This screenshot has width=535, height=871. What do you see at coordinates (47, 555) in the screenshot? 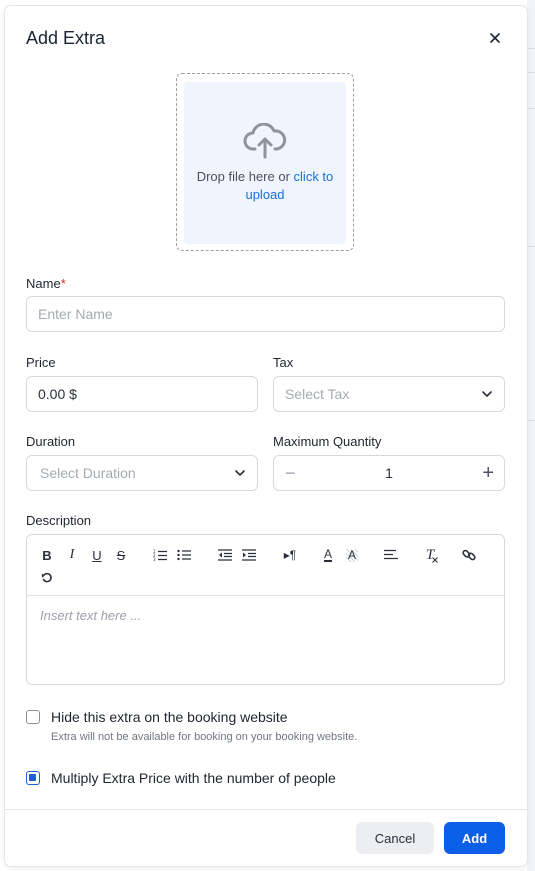
I see `bold-button: B` at bounding box center [47, 555].